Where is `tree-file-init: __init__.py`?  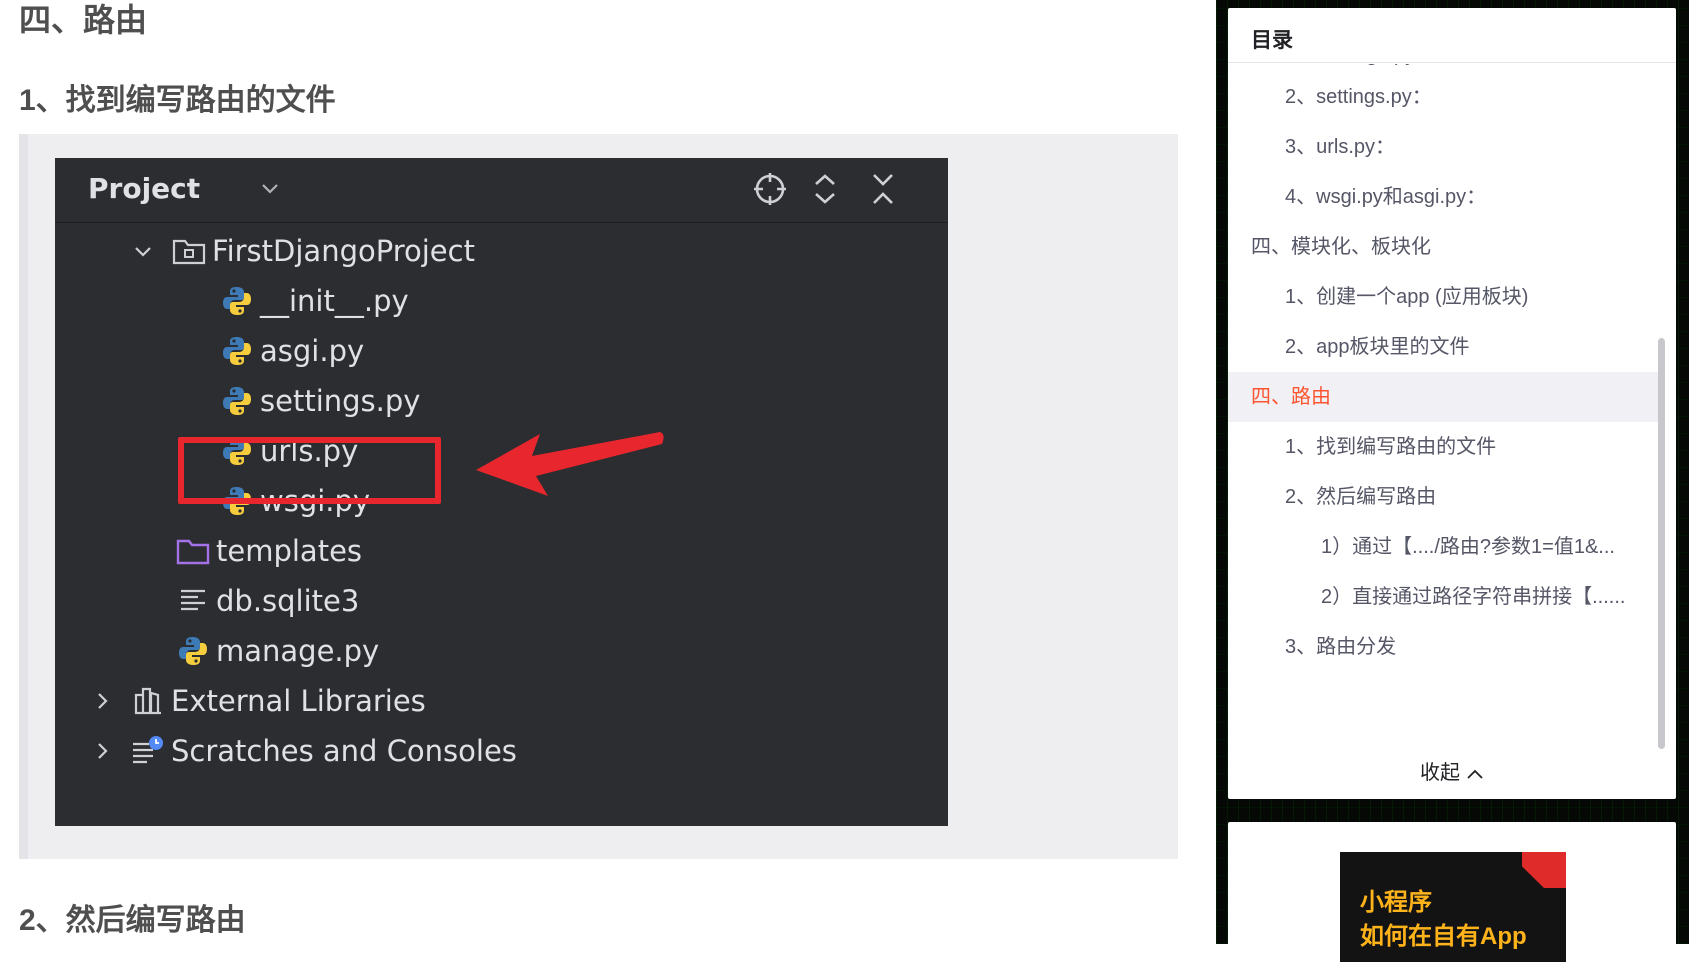 tree-file-init: __init__.py is located at coordinates (313, 301).